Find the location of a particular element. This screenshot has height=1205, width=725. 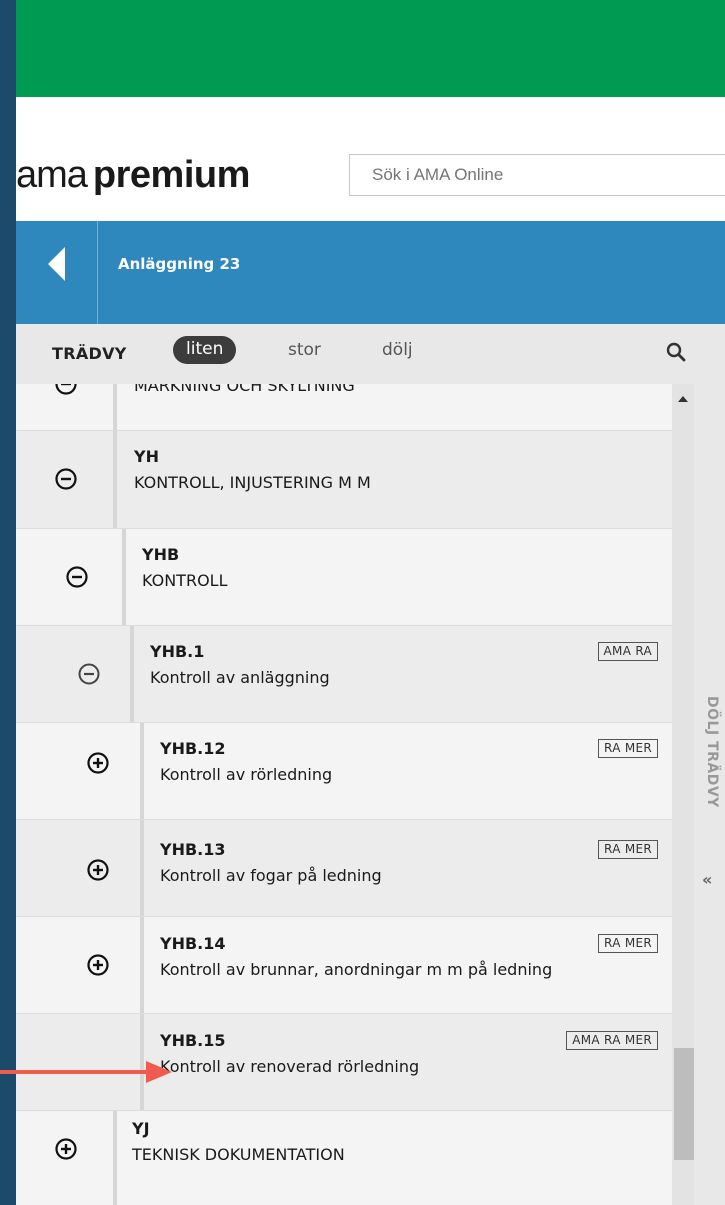

tree-item-title: Kontroll av rörledning is located at coordinates (246, 774).